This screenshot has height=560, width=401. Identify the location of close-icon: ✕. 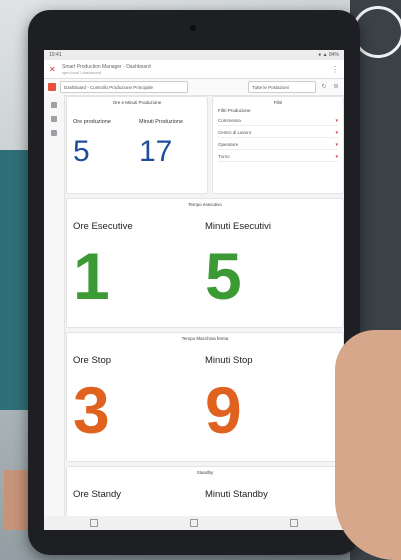
(53, 69).